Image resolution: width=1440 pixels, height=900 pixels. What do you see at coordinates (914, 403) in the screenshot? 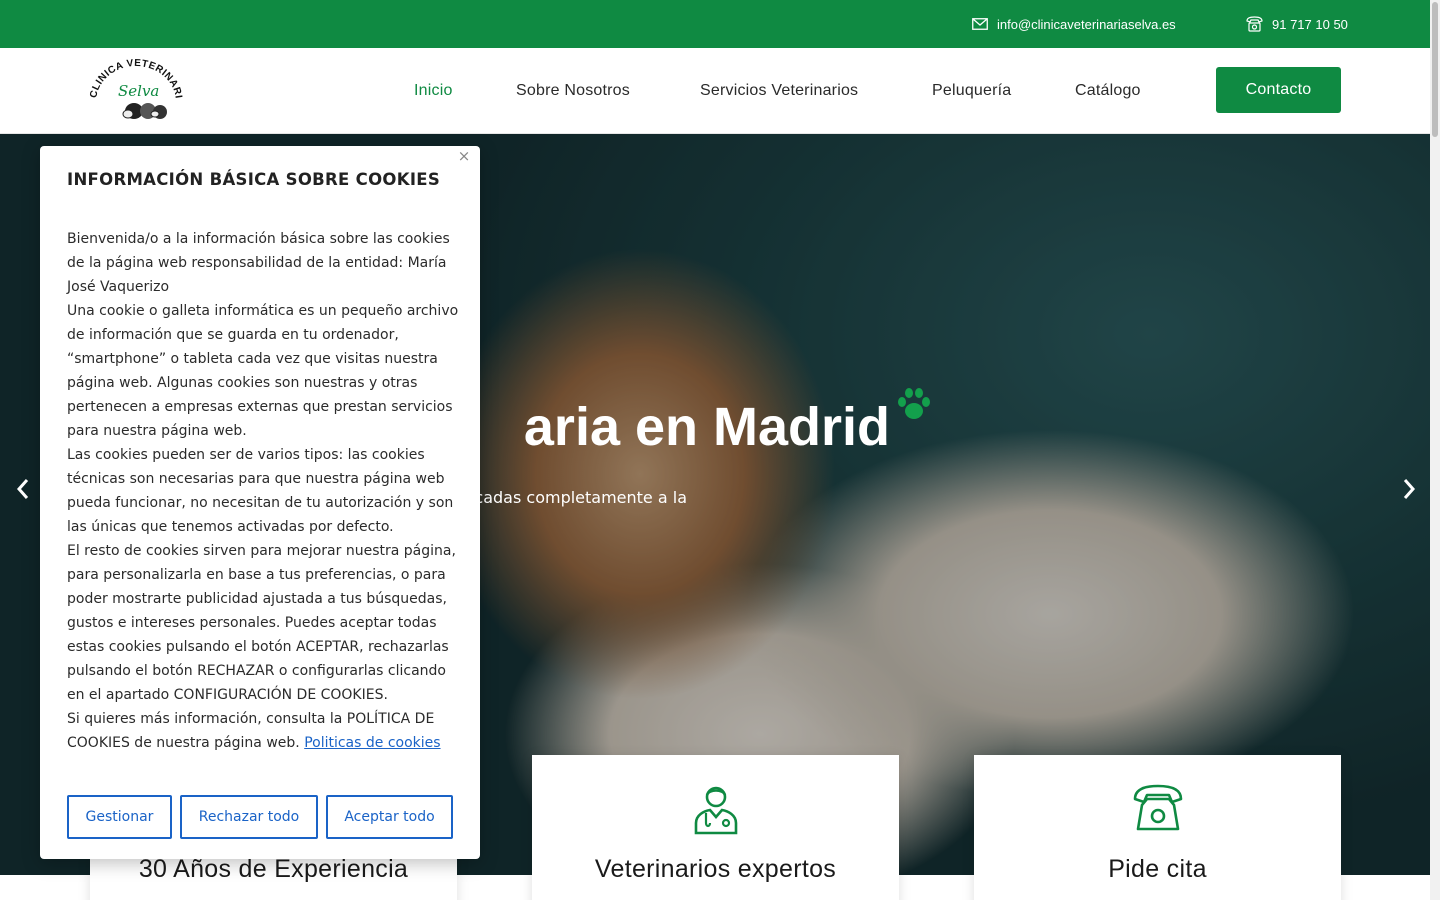
I see `paw-icon` at bounding box center [914, 403].